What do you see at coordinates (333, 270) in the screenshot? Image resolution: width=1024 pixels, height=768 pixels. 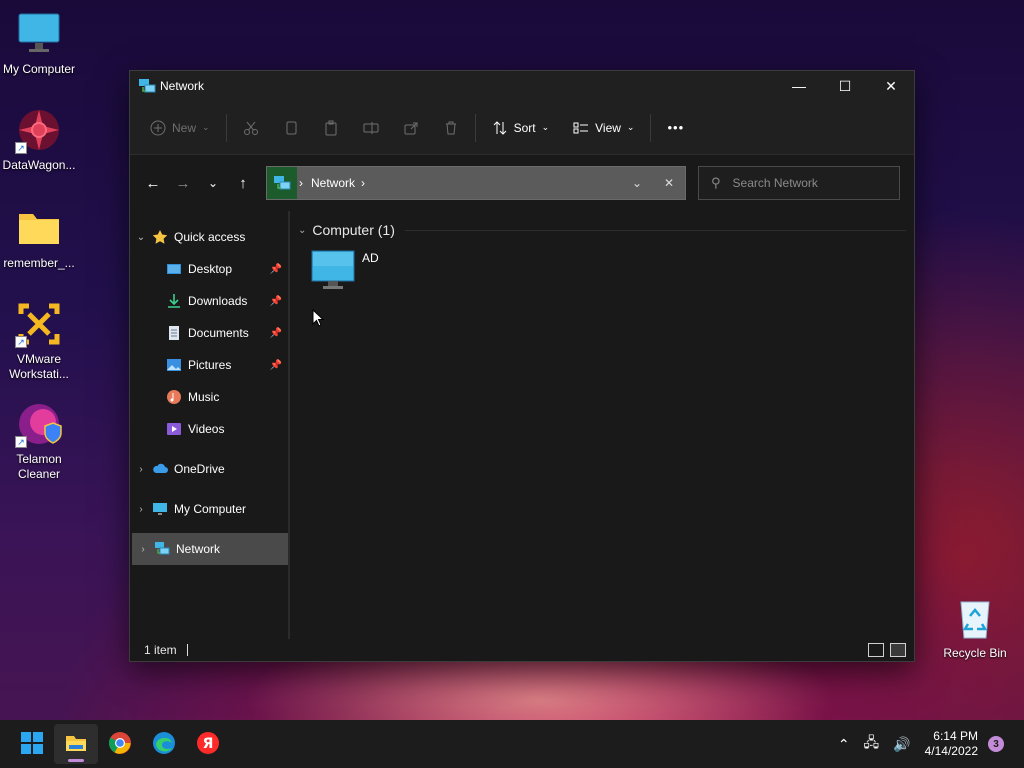 I see `computer-icon` at bounding box center [333, 270].